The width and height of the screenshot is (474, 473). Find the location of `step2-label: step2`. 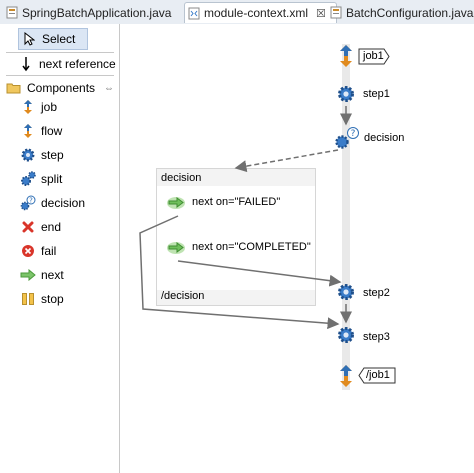

step2-label: step2 is located at coordinates (376, 293).